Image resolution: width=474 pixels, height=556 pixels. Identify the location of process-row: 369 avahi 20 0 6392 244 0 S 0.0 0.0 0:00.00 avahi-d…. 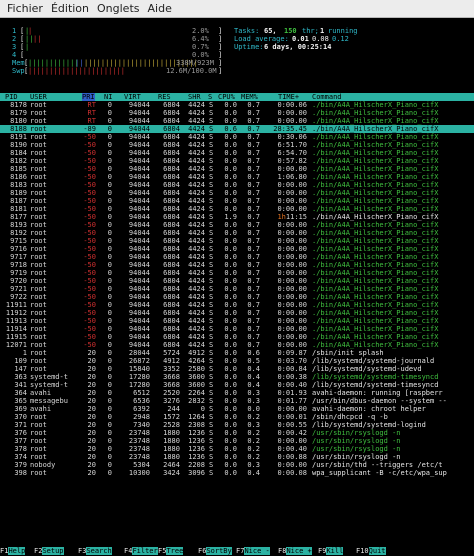
(237, 409).